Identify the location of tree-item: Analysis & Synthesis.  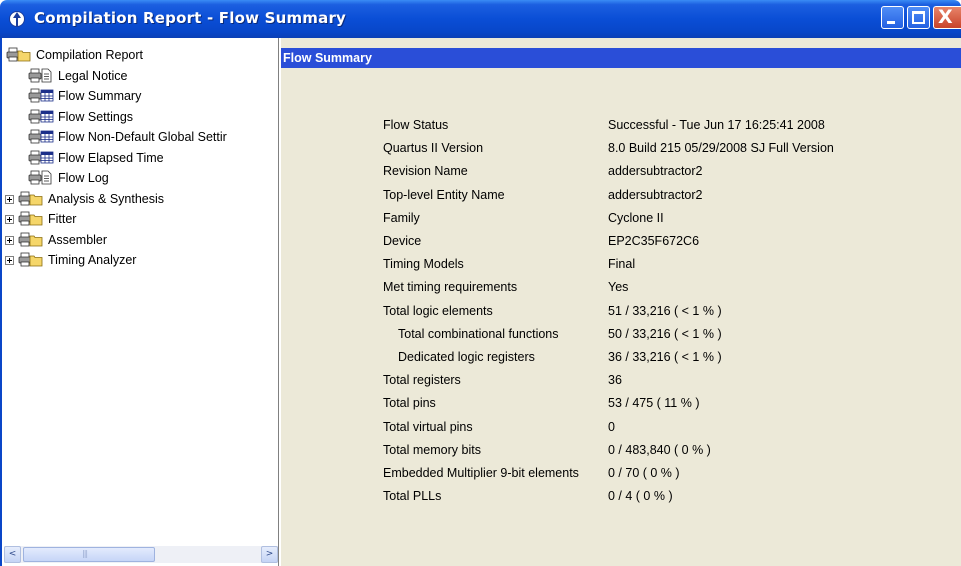
(140, 200).